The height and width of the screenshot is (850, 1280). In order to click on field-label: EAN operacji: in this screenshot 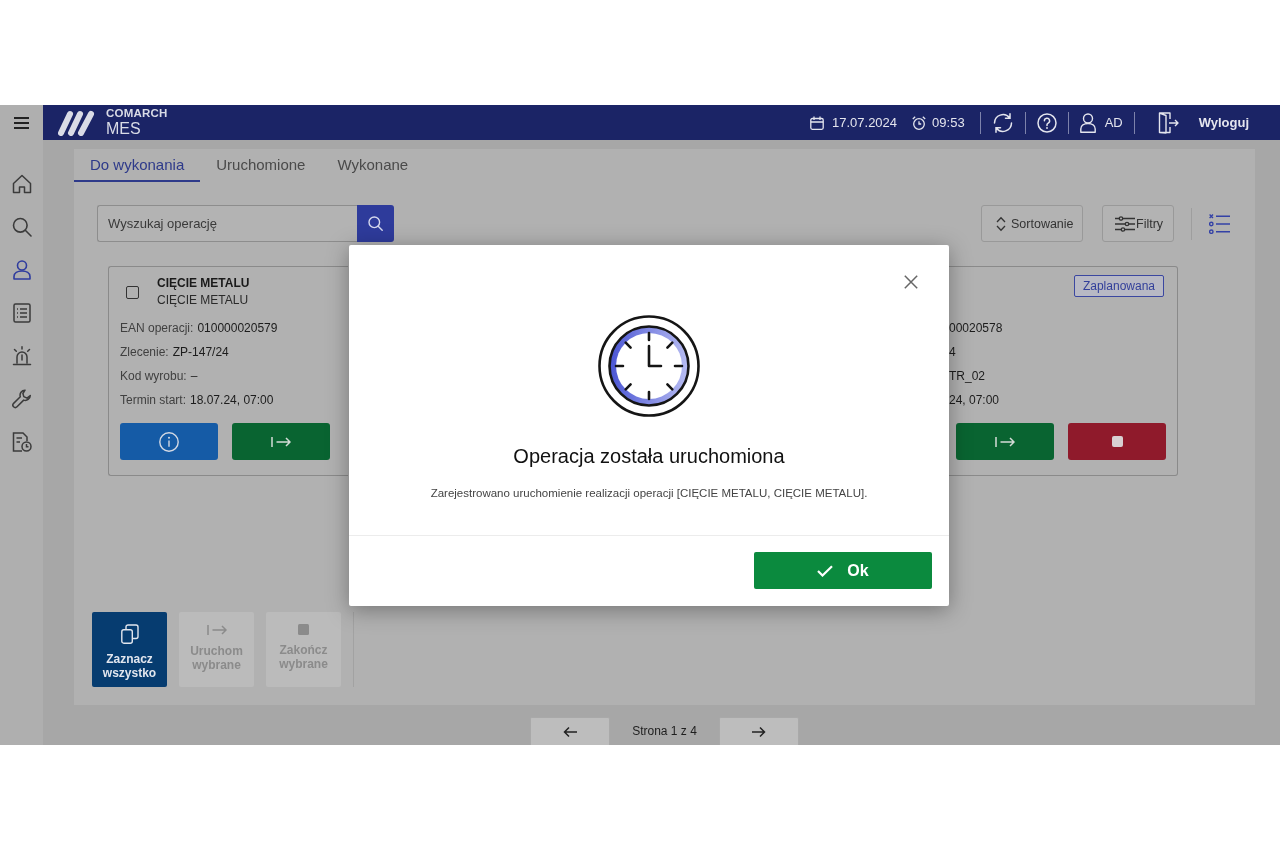, I will do `click(157, 328)`.